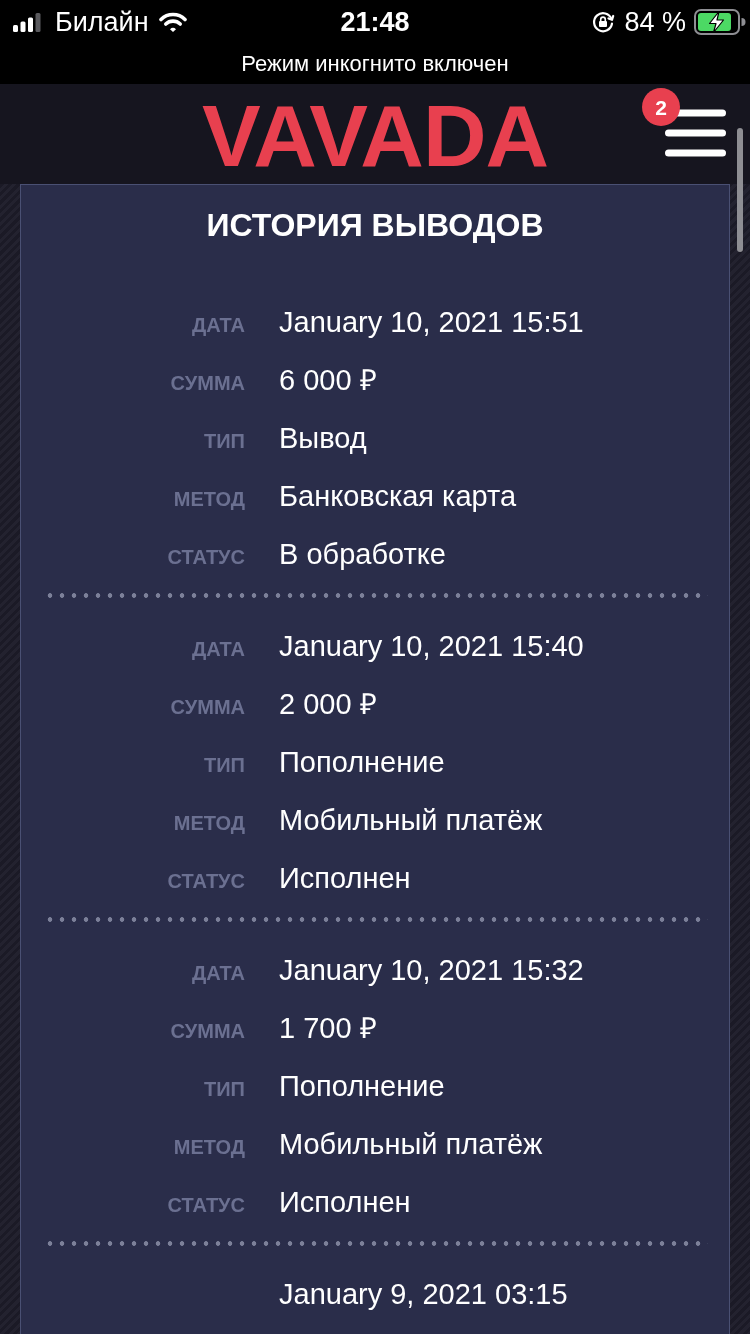  I want to click on incognito-notice: Режим инкогнито включен, so click(375, 64).